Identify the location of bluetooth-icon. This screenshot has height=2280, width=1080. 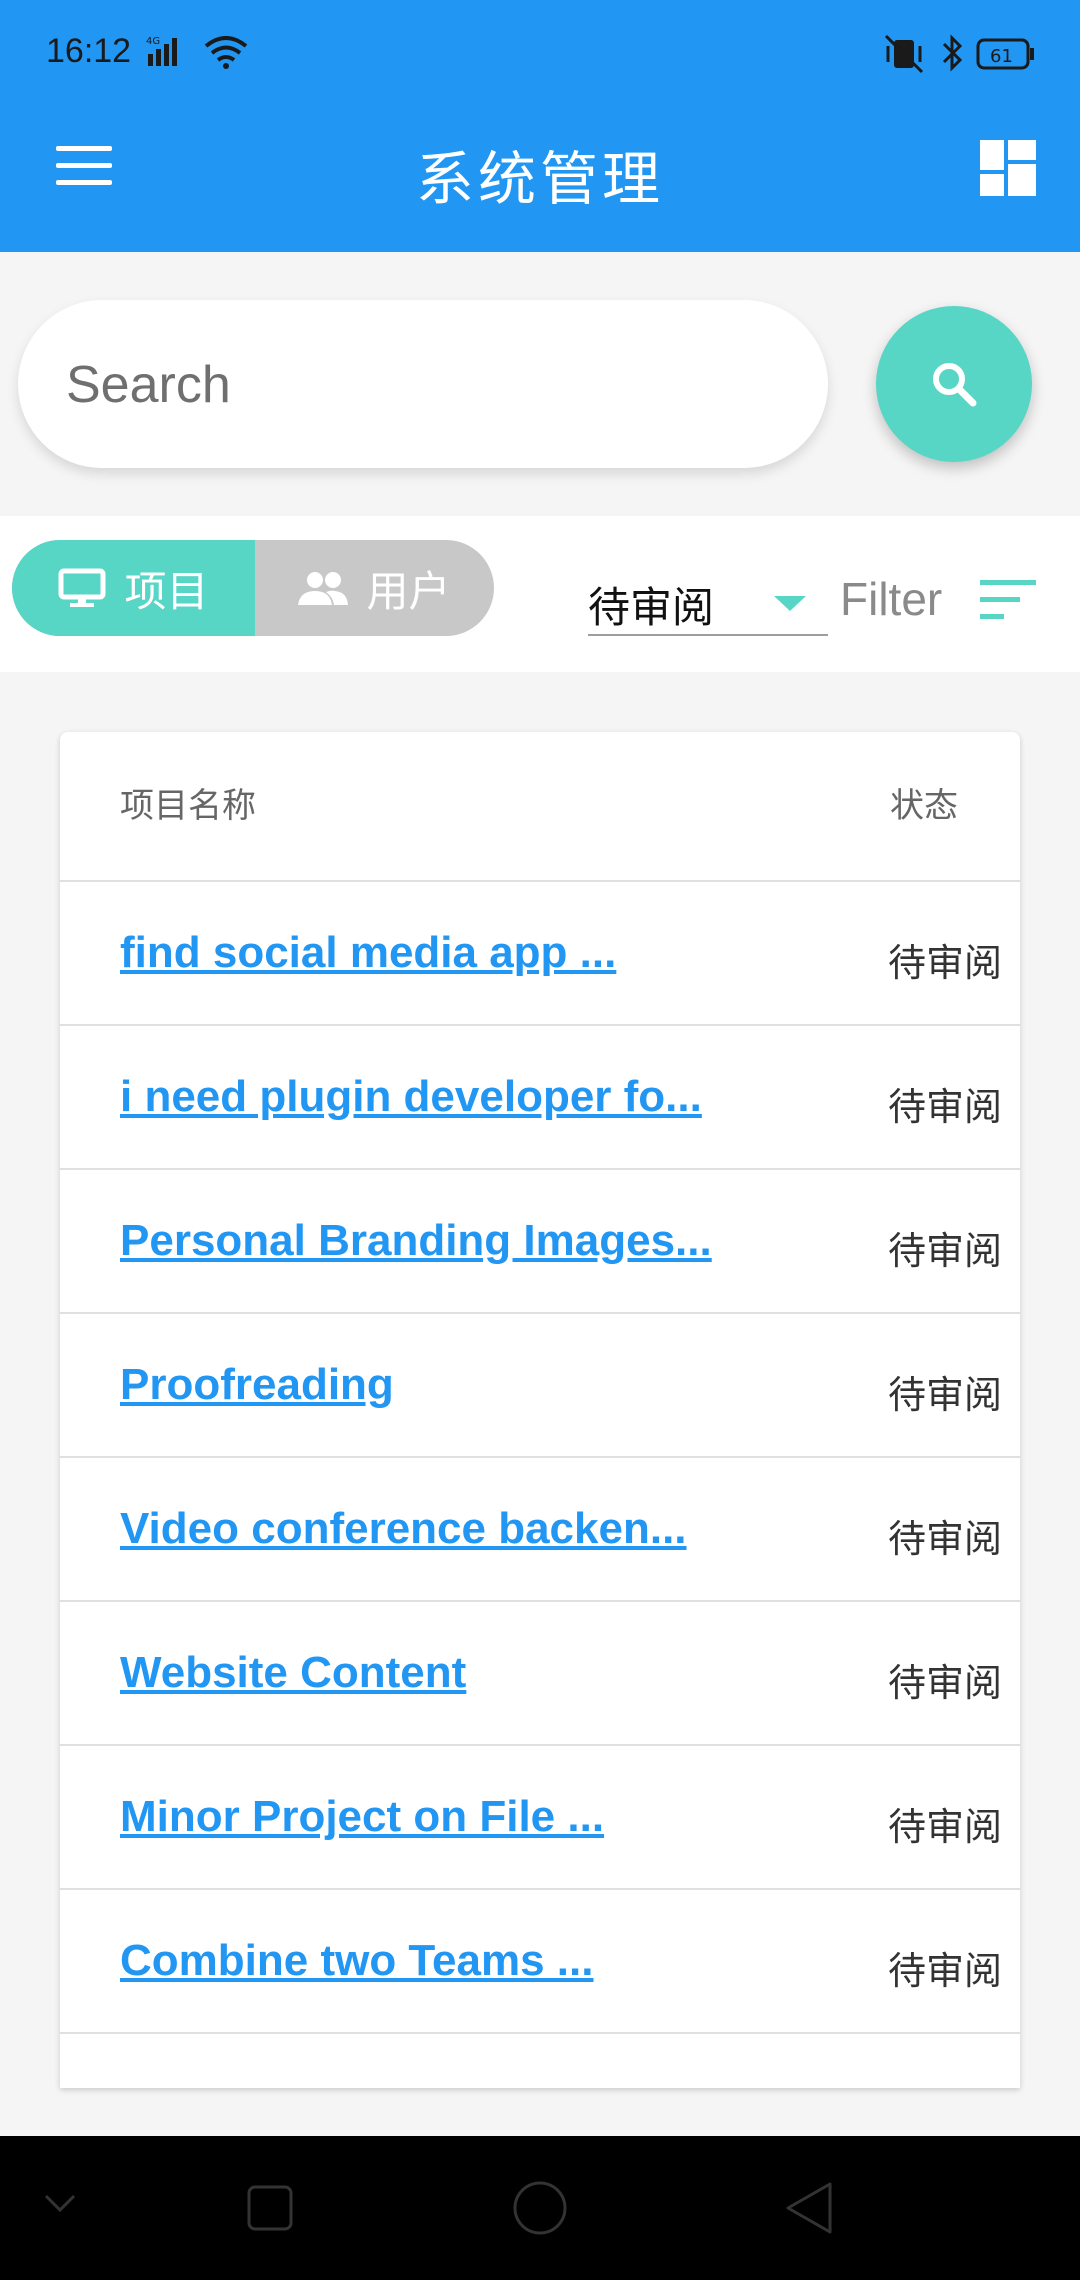
(953, 53).